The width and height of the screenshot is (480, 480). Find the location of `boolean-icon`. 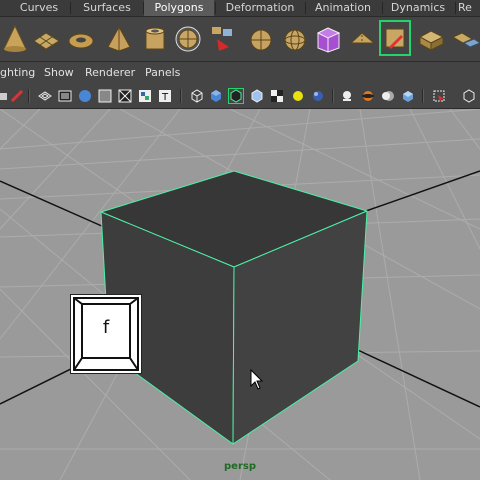

boolean-icon is located at coordinates (328, 38).